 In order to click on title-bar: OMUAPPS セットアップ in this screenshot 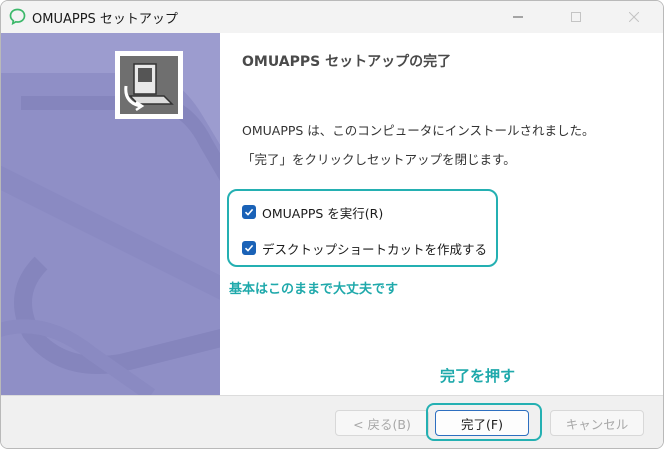, I will do `click(332, 17)`.